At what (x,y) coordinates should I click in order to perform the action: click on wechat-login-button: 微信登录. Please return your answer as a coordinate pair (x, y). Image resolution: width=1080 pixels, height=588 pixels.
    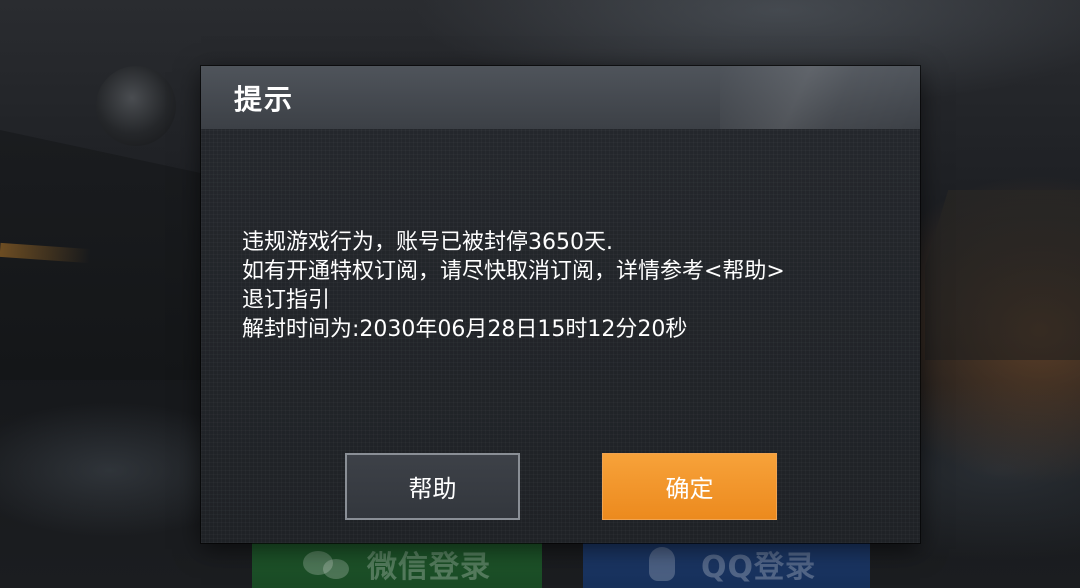
    Looking at the image, I should click on (397, 564).